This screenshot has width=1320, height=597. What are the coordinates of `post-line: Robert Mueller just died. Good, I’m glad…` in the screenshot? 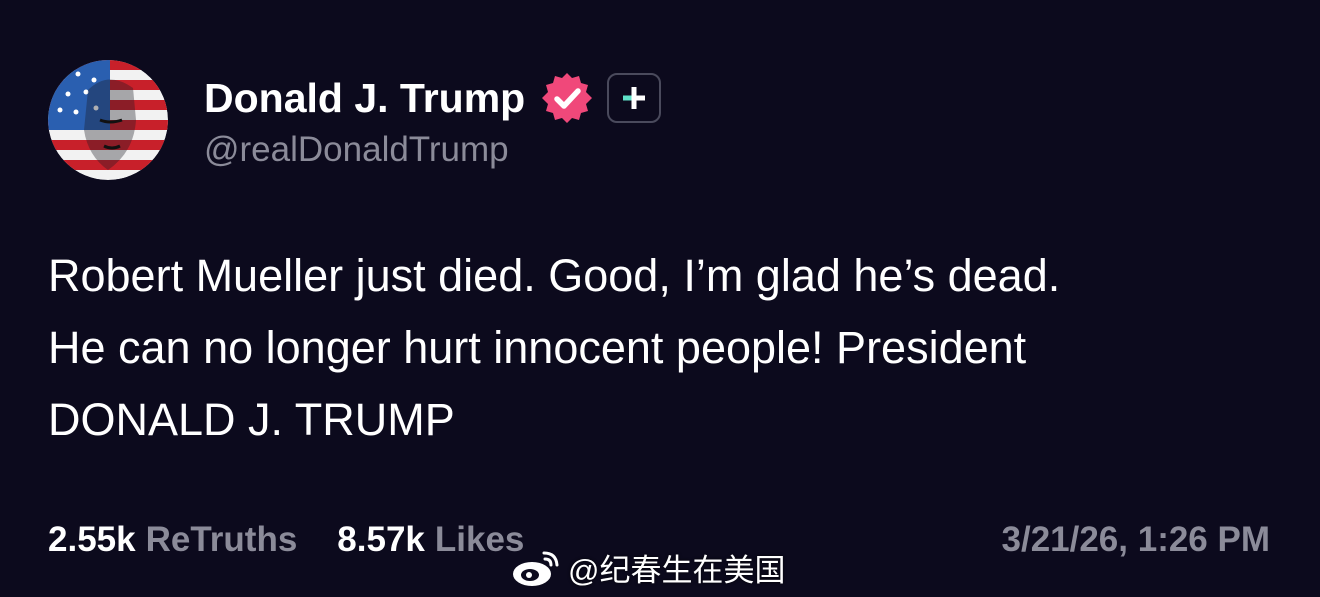 It's located at (554, 275).